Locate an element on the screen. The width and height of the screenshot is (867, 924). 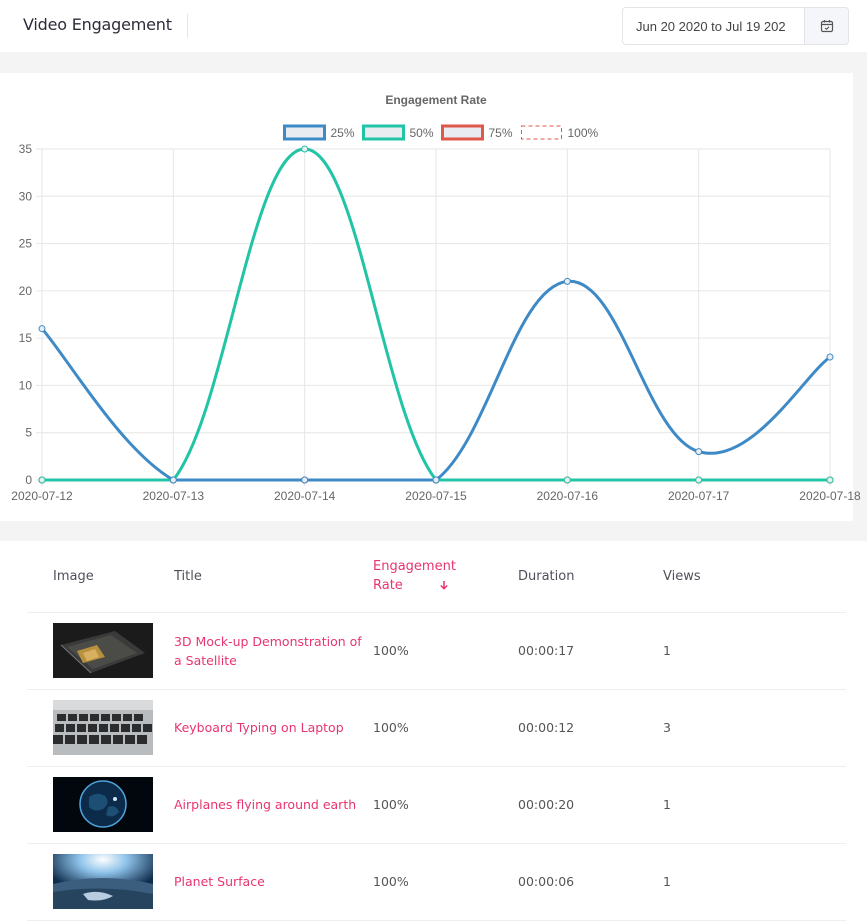
video-title-link: 3D Mock-up Demonstration of a Satellite is located at coordinates (273, 651).